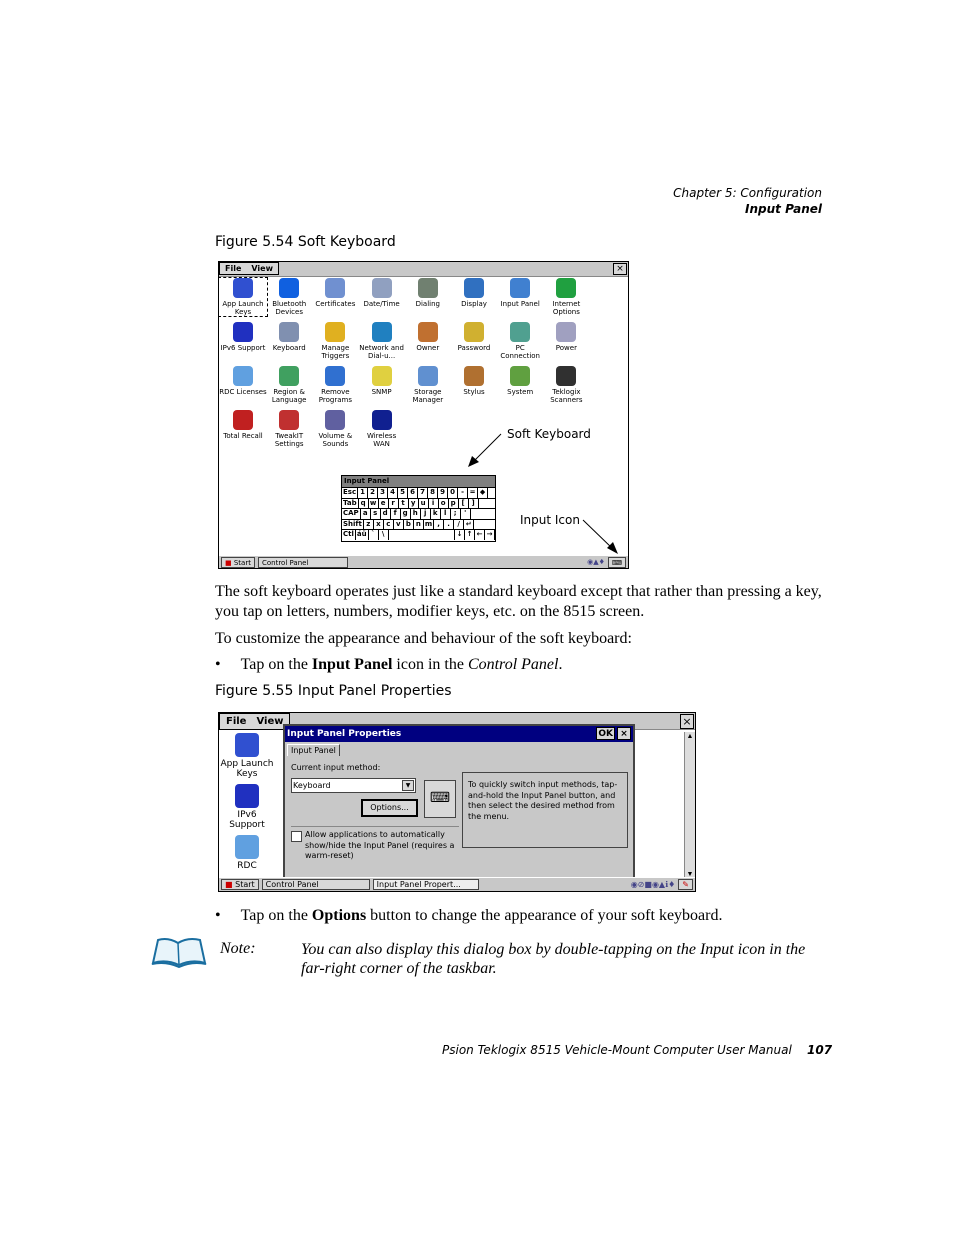  Describe the element at coordinates (374, 535) in the screenshot. I see `key: `` at that location.